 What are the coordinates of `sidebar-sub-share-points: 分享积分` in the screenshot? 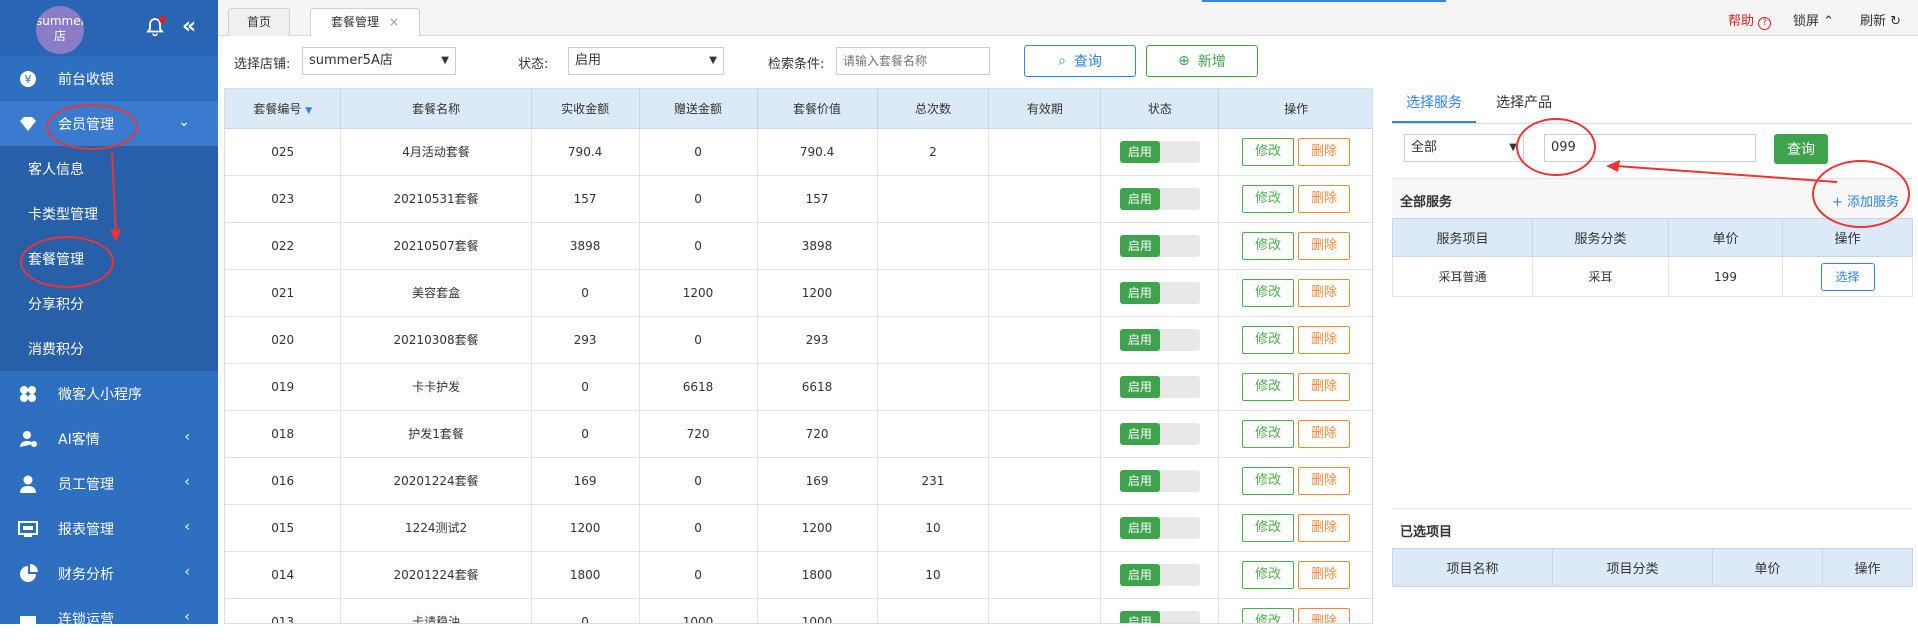 It's located at (109, 303).